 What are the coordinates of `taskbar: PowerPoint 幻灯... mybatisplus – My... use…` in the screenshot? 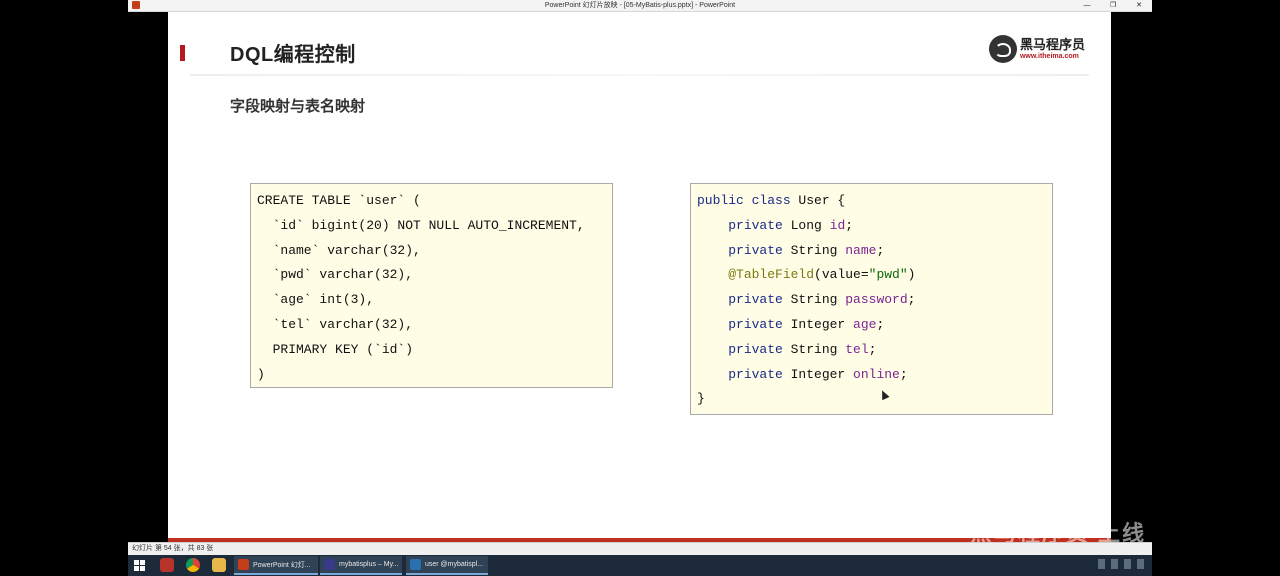 It's located at (640, 565).